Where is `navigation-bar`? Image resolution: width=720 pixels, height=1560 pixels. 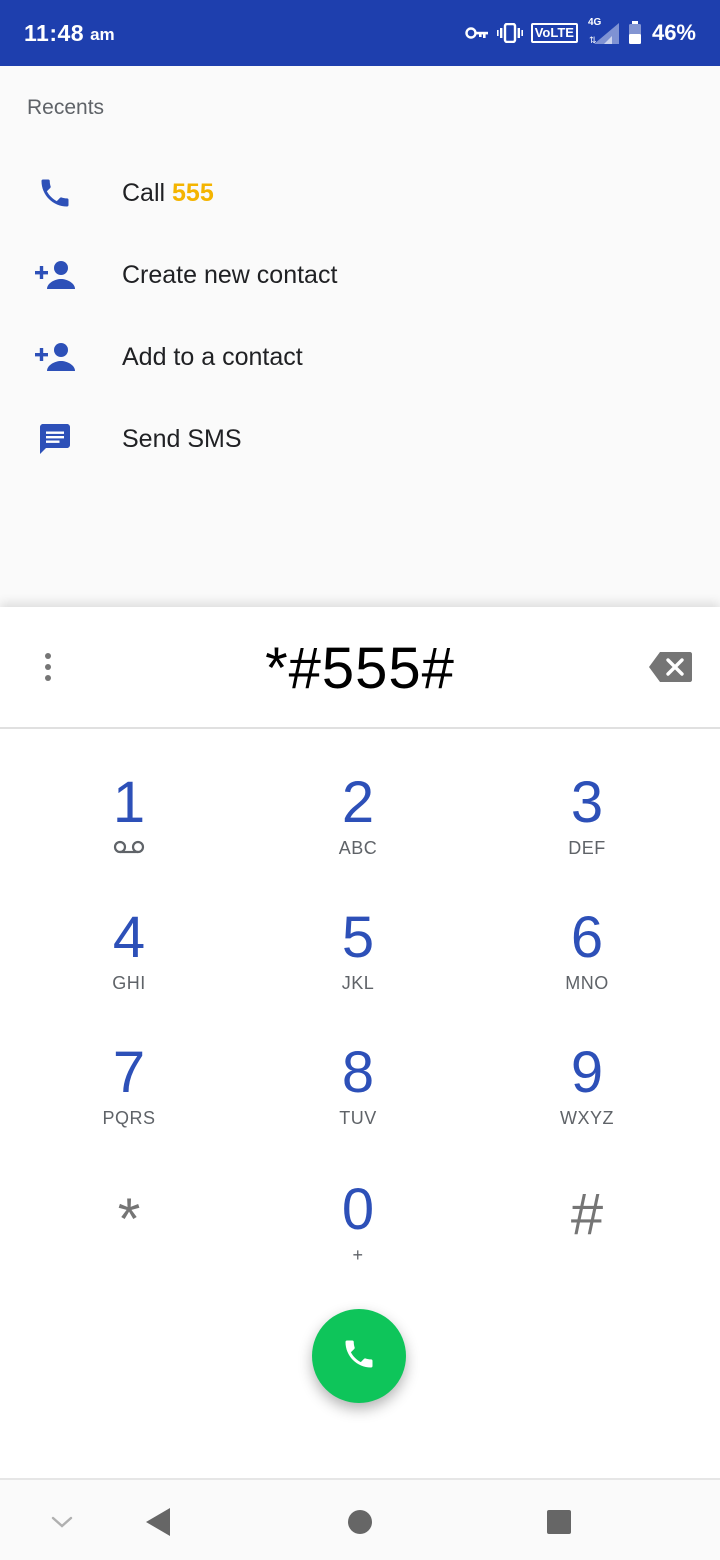
navigation-bar is located at coordinates (360, 1519).